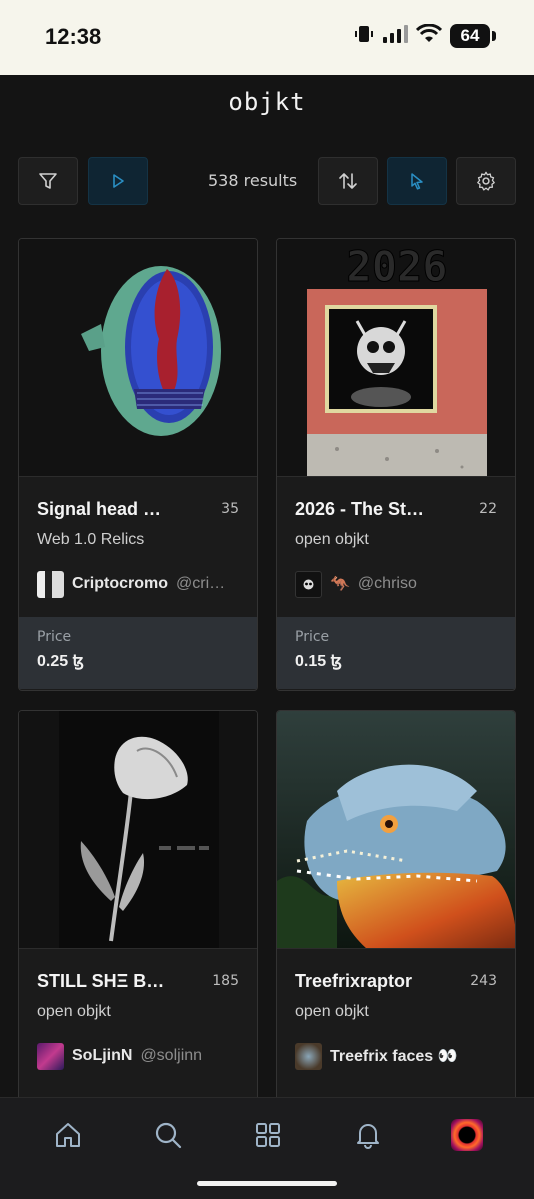 The image size is (534, 1199). I want to click on artwork-banner-text: 2026, so click(396, 266).